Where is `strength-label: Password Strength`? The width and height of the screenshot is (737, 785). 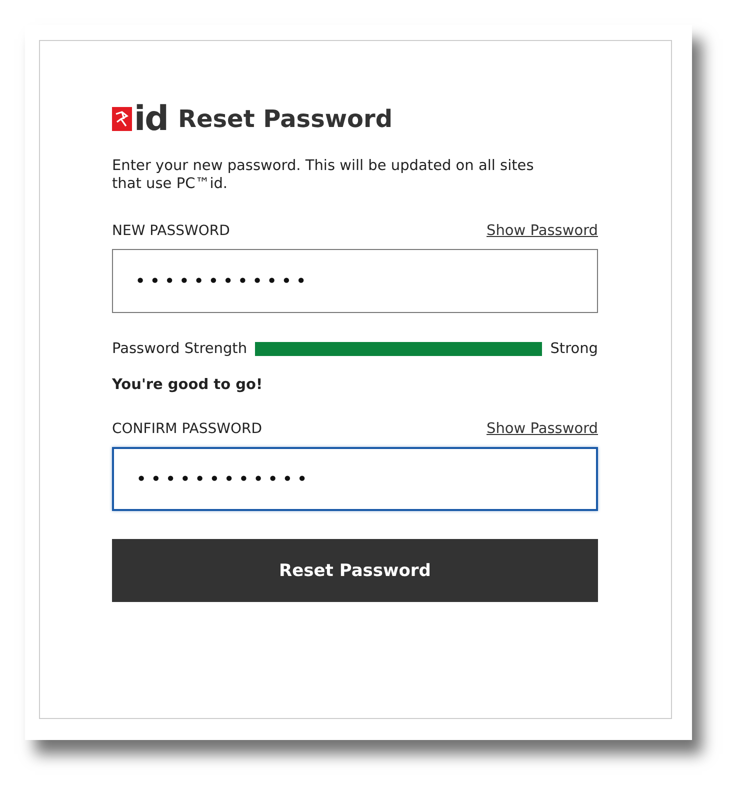 strength-label: Password Strength is located at coordinates (180, 349).